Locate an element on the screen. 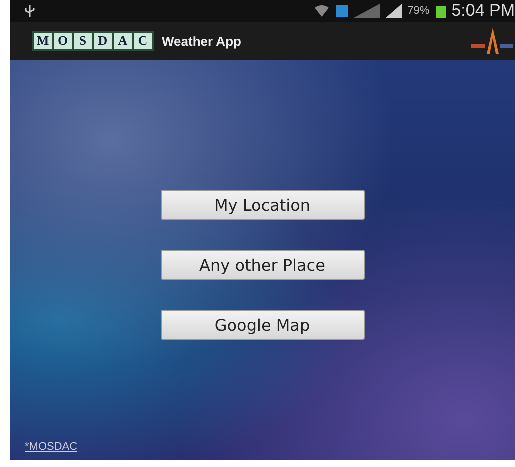  usb-icon is located at coordinates (30, 11).